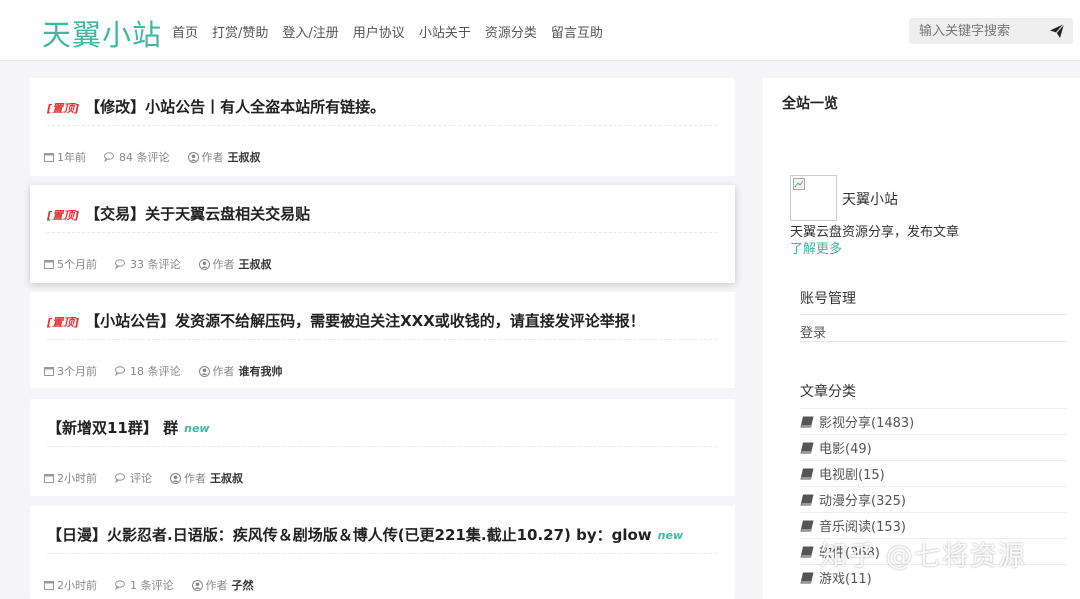 Image resolution: width=1080 pixels, height=599 pixels. I want to click on post-author: 作者 谁有我帅, so click(240, 371).